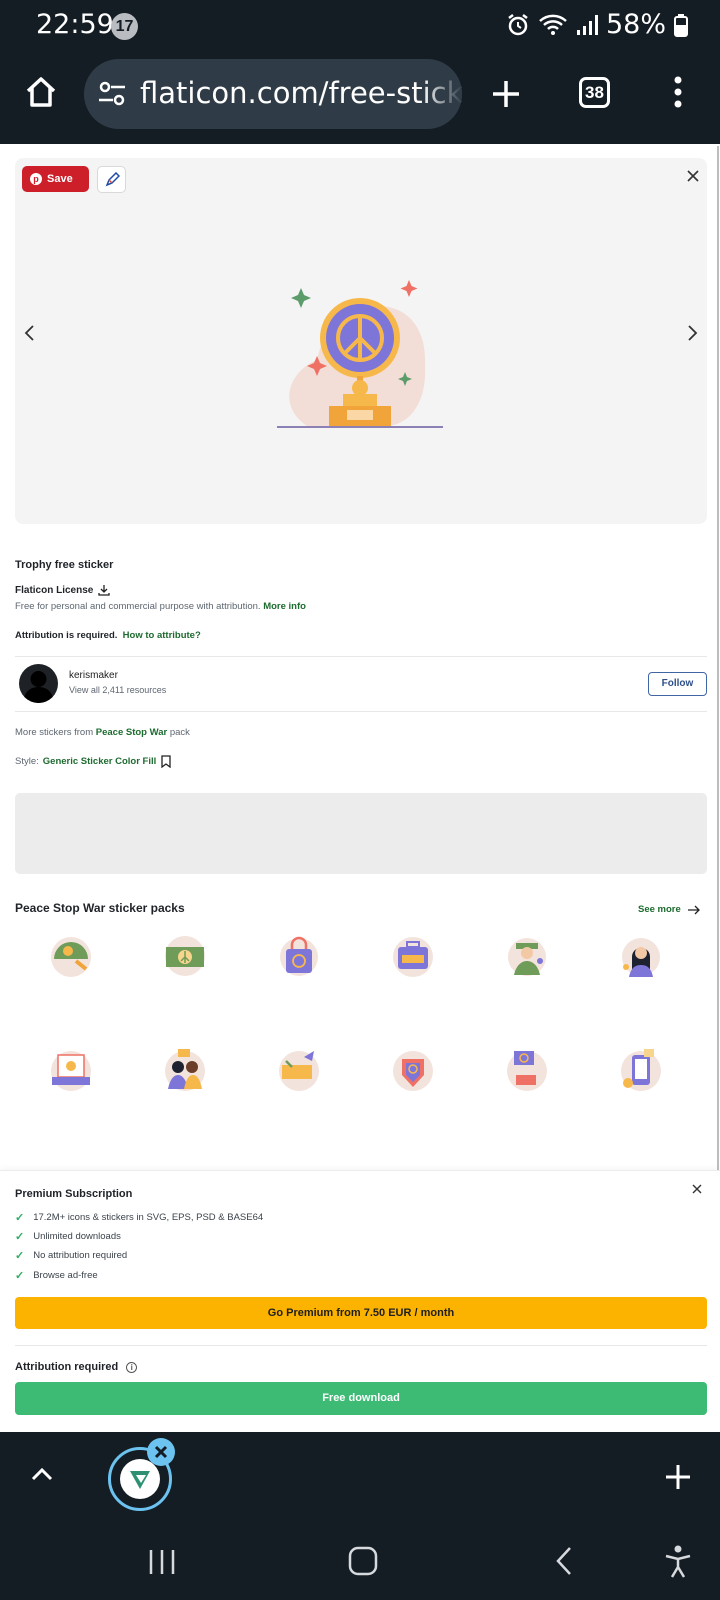 Image resolution: width=720 pixels, height=1600 pixels. What do you see at coordinates (71, 1070) in the screenshot?
I see `laptop-sticker` at bounding box center [71, 1070].